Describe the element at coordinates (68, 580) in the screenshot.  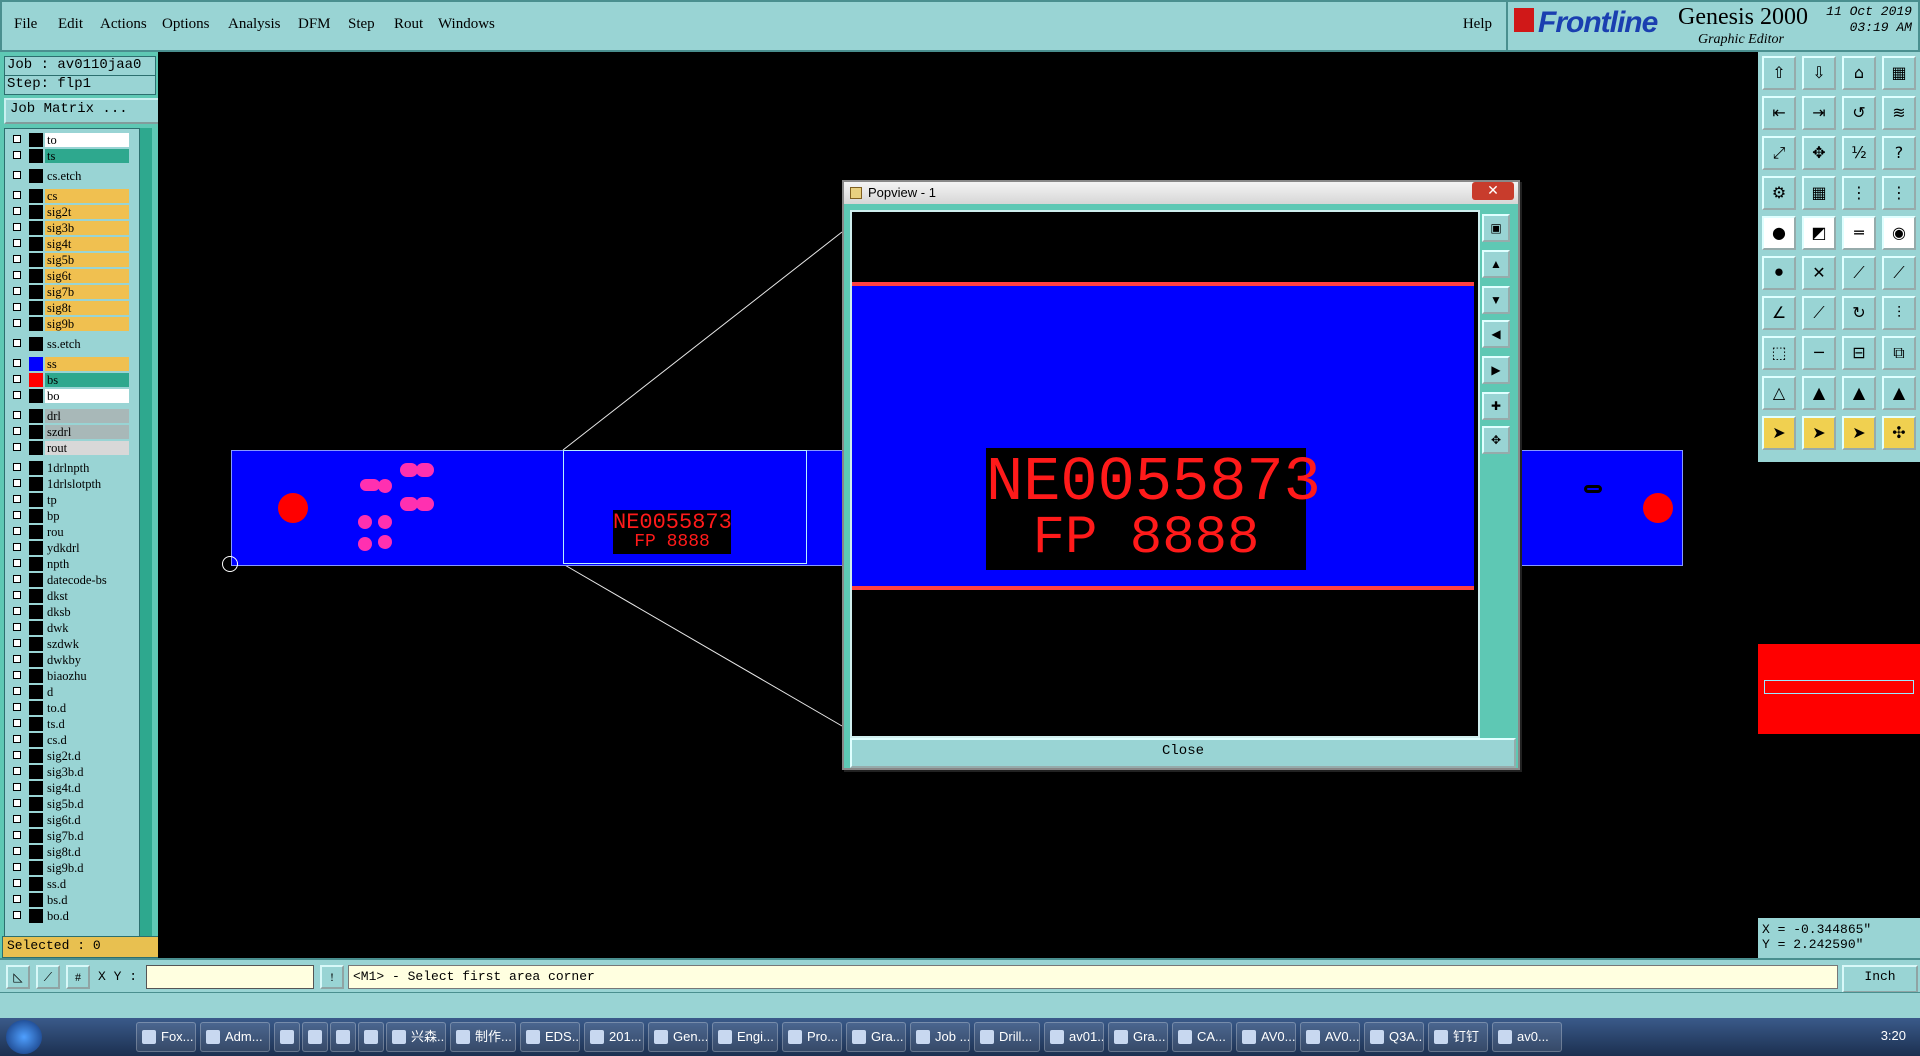
I see `layer-row: datecode-bs` at that location.